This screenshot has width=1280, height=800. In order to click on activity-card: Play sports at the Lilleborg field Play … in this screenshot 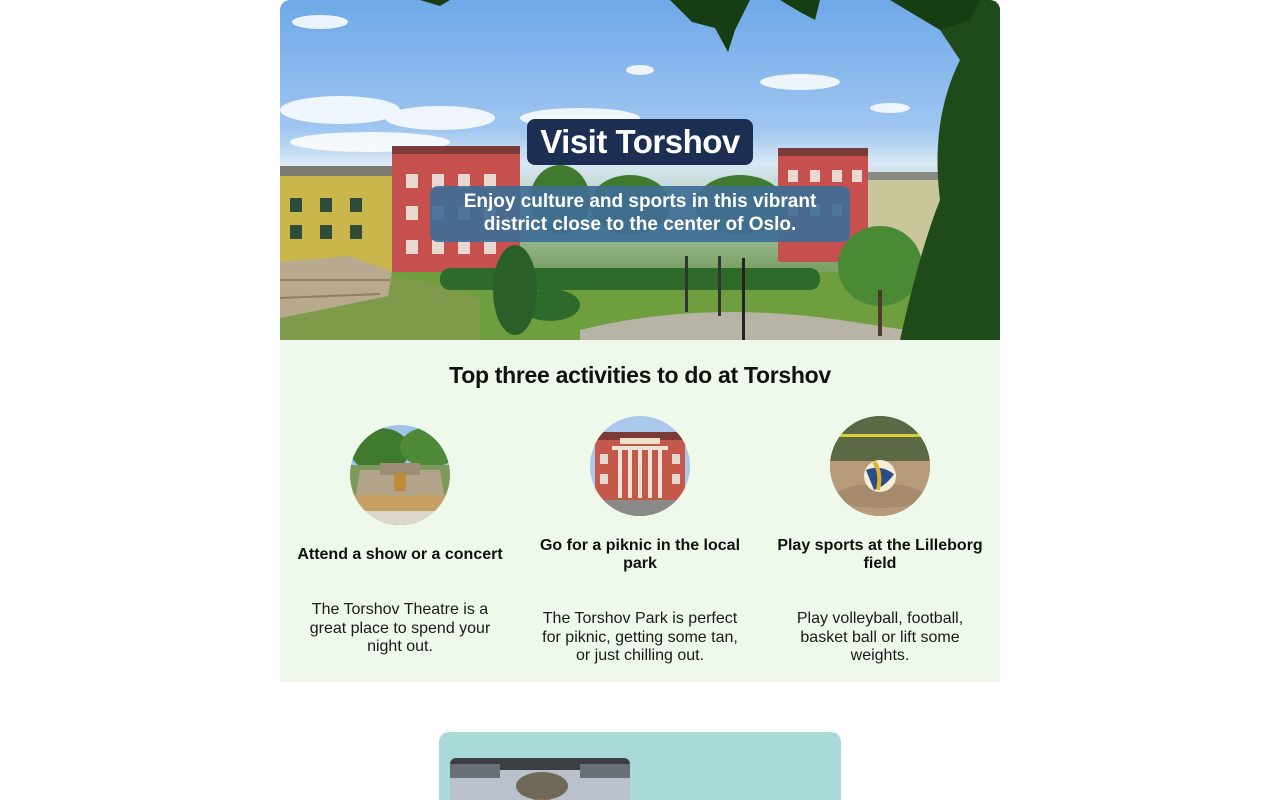, I will do `click(880, 511)`.